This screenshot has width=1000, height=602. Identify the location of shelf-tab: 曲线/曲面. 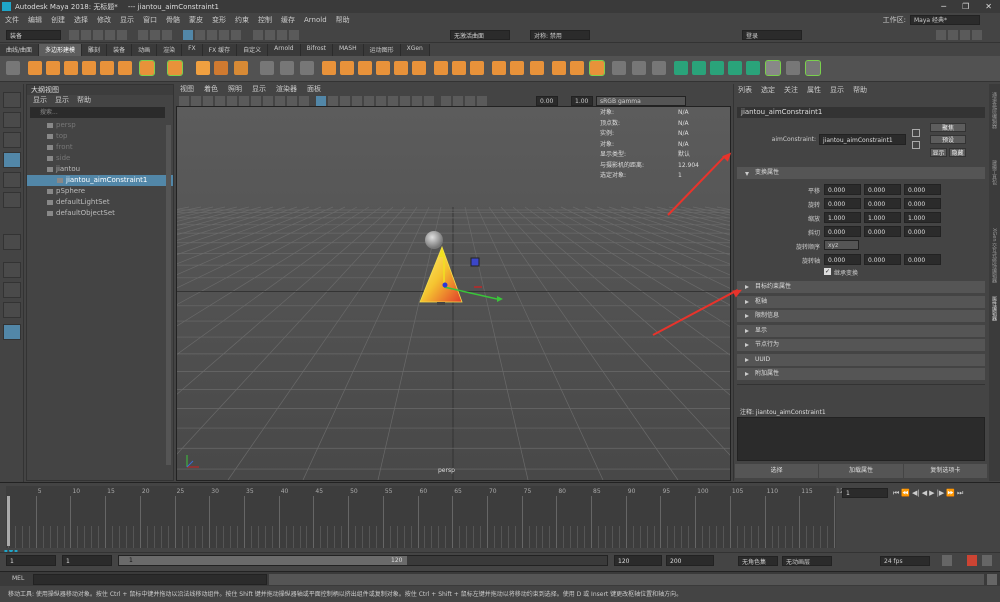
(20, 50).